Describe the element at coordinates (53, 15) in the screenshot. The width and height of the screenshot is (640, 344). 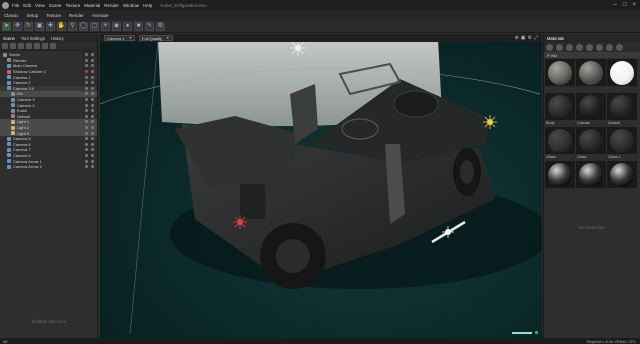
I see `mode-tab-texture: Texture` at that location.